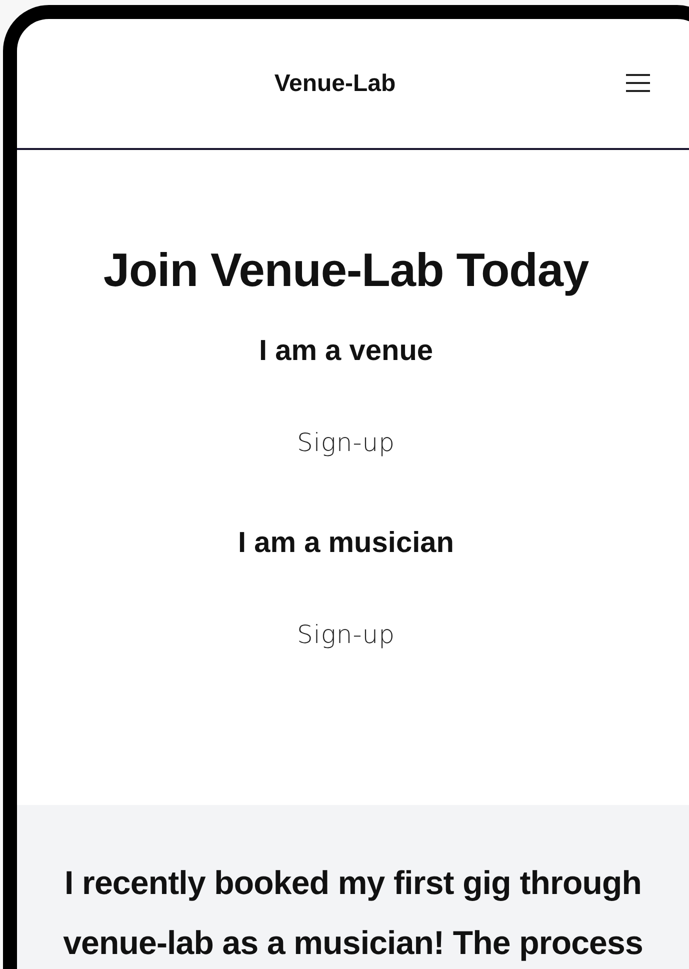 The height and width of the screenshot is (969, 689). What do you see at coordinates (353, 913) in the screenshot?
I see `testimonial-text: I recently booked my first gig through venue-lab as a musician! The process` at bounding box center [353, 913].